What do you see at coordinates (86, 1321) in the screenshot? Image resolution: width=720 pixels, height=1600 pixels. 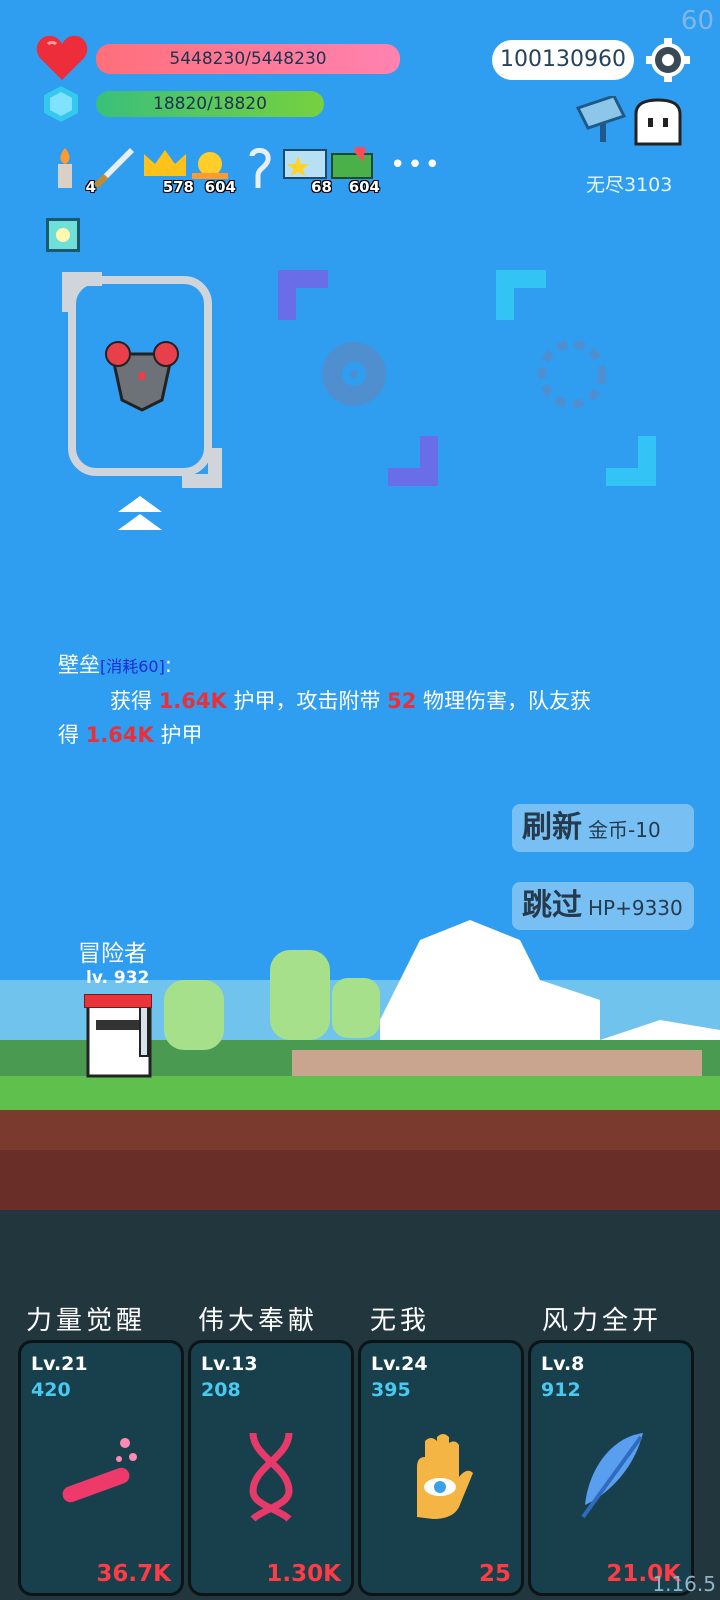 I see `skill-title: 力量觉醒` at bounding box center [86, 1321].